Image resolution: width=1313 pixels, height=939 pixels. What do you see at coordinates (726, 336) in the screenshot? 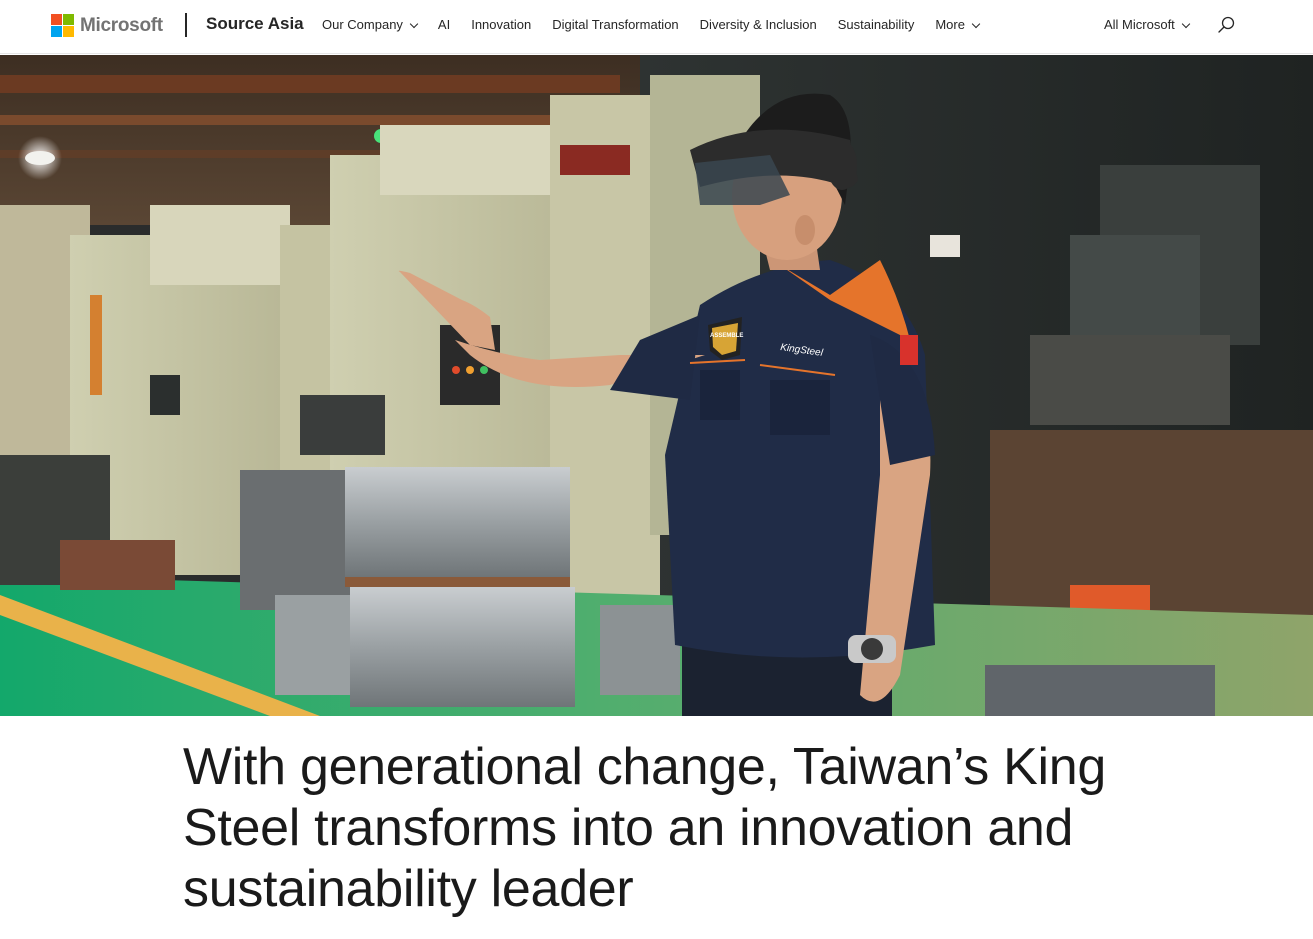
I see `shirt-badge-text: ASSEMBLE` at bounding box center [726, 336].